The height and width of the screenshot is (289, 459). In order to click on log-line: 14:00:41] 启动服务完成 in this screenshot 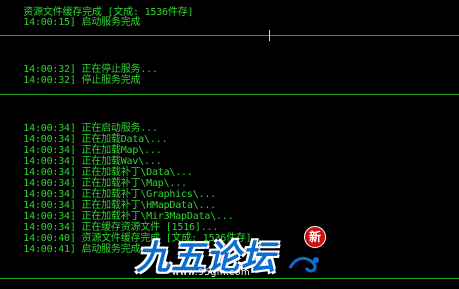, I will do `click(70, 244)`.